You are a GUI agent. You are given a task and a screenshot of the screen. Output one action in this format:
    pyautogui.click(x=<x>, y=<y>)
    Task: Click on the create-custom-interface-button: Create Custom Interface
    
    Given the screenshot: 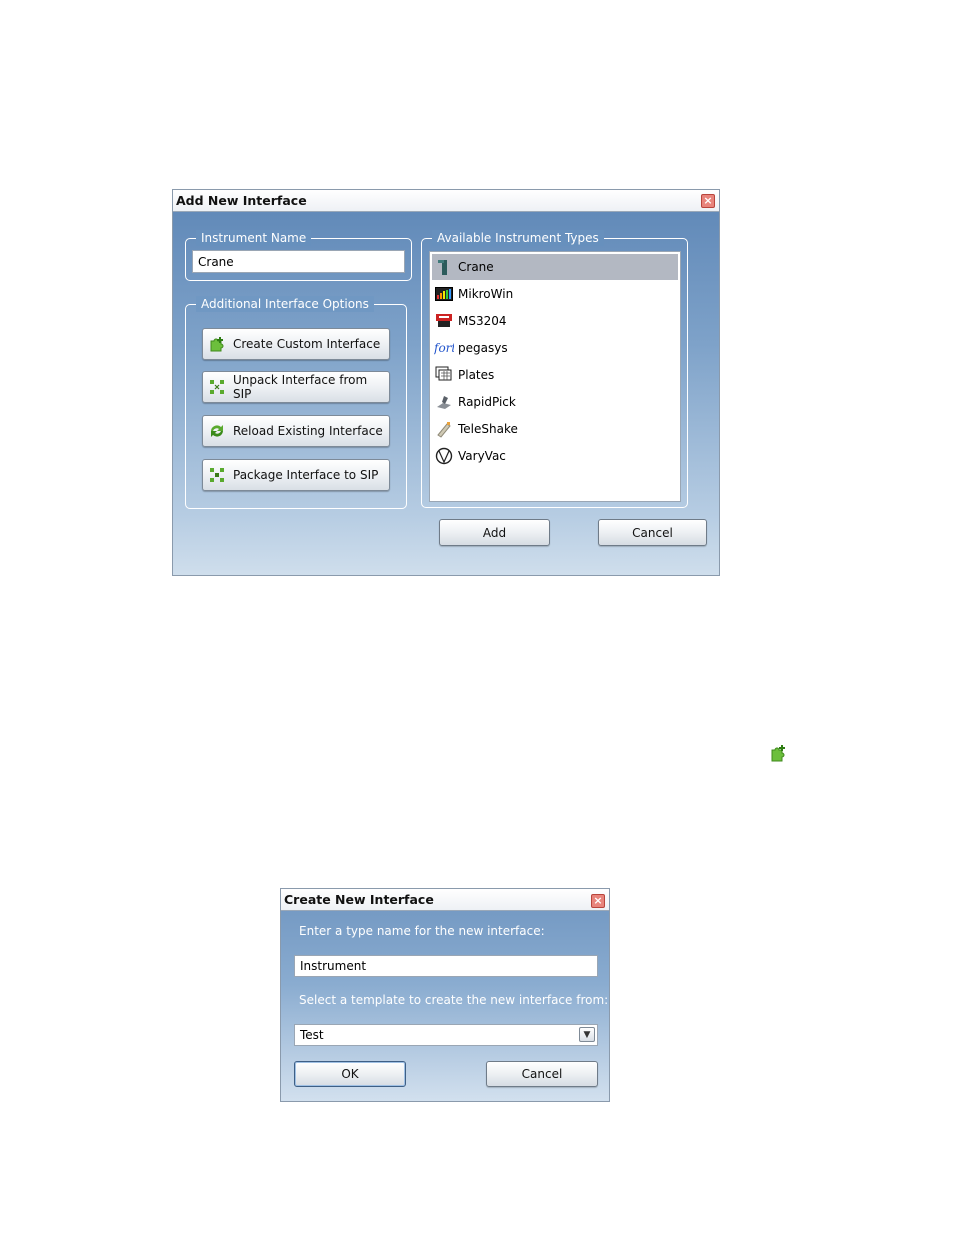 What is the action you would take?
    pyautogui.click(x=296, y=344)
    